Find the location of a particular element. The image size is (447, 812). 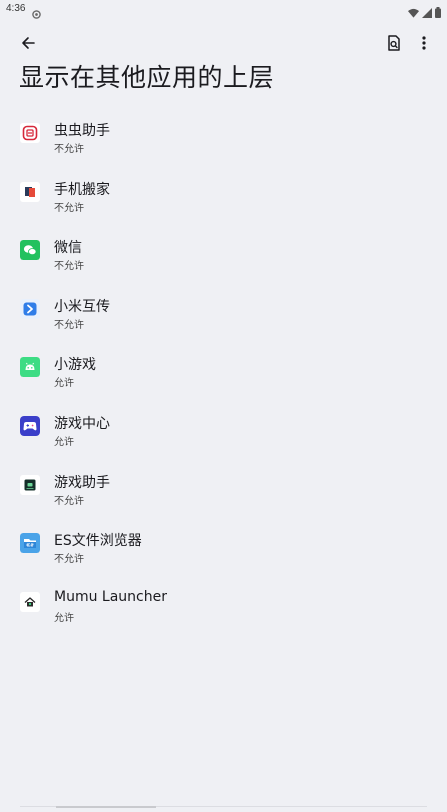

phone-transfer-app-icon is located at coordinates (30, 191).